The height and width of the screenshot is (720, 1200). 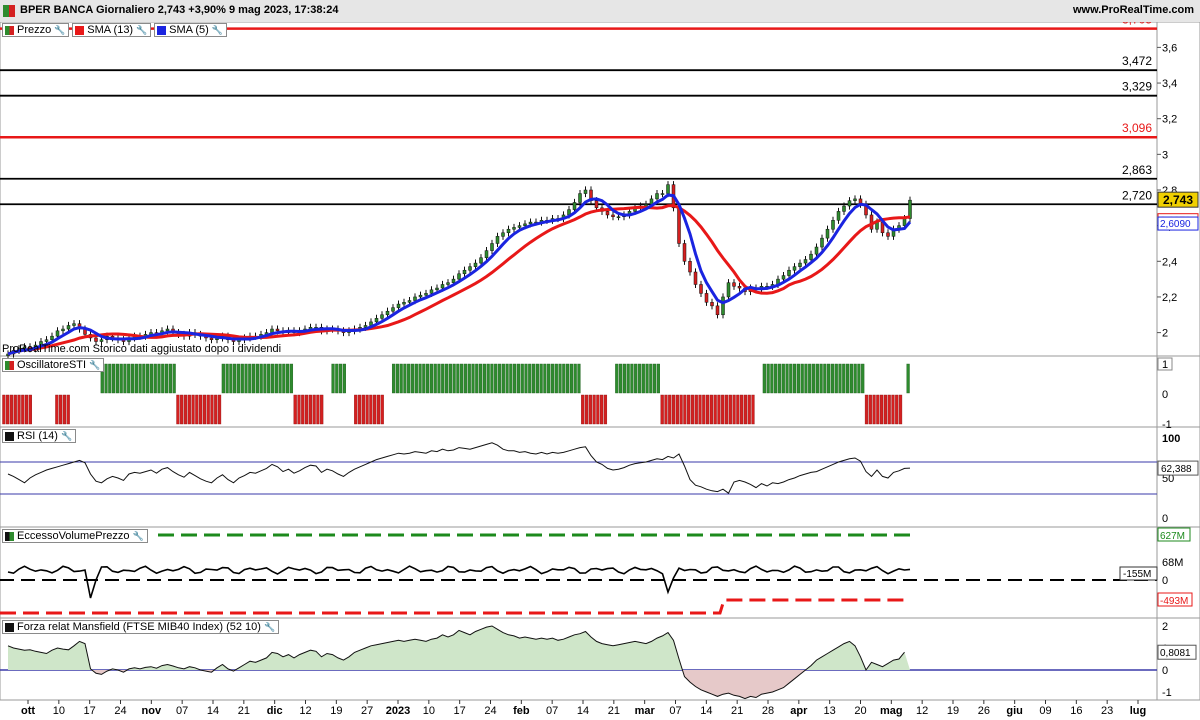 I want to click on level-label: 3,329, so click(x=1137, y=87).